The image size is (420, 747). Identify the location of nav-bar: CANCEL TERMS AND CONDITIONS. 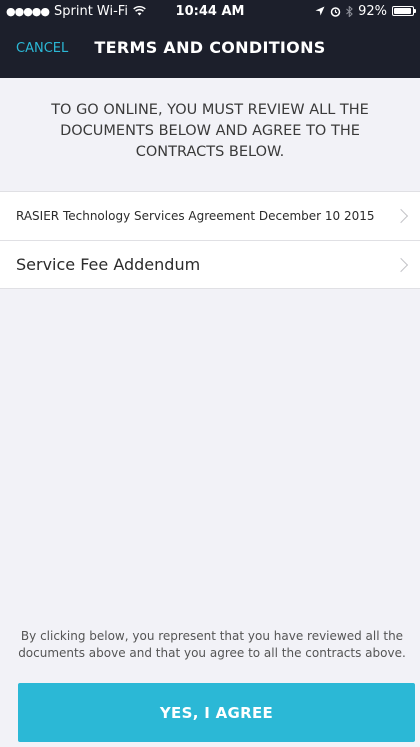
(210, 50).